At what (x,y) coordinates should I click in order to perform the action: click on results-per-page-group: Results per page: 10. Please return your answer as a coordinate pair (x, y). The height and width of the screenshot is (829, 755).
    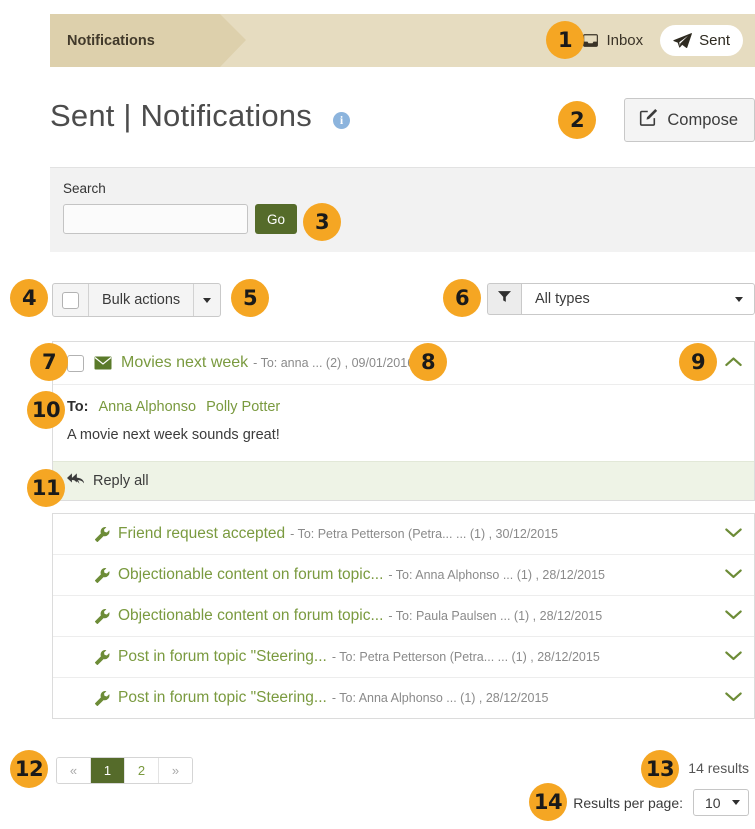
    Looking at the image, I should click on (661, 802).